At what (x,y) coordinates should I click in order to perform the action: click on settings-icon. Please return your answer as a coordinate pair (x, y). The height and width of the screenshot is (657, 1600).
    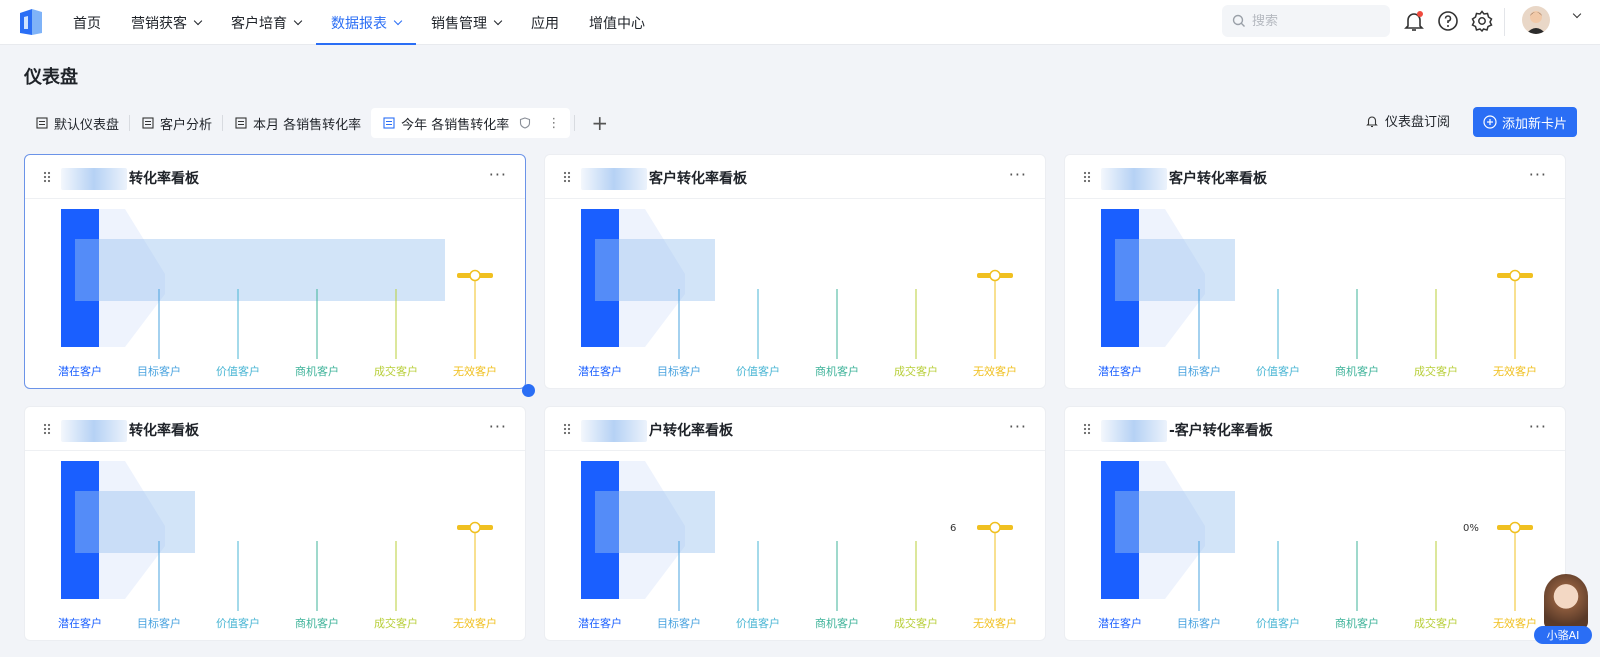
    Looking at the image, I should click on (1482, 21).